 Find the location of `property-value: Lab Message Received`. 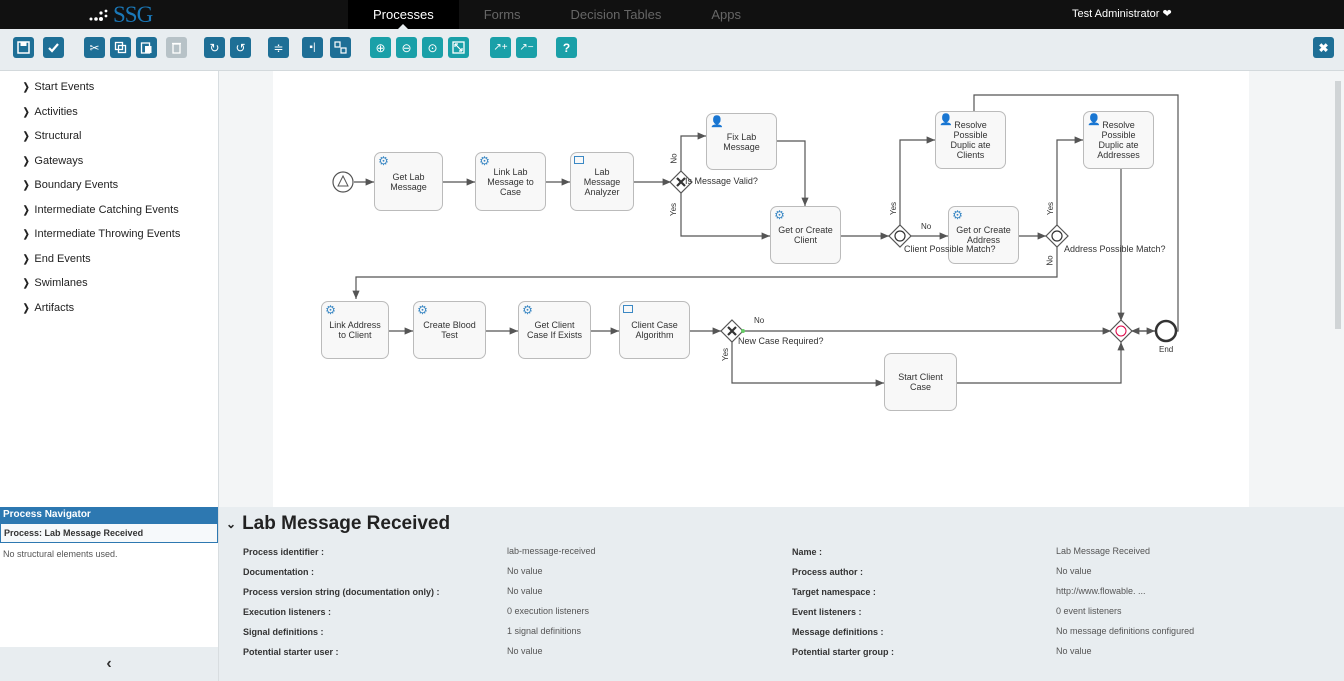

property-value: Lab Message Received is located at coordinates (1103, 551).